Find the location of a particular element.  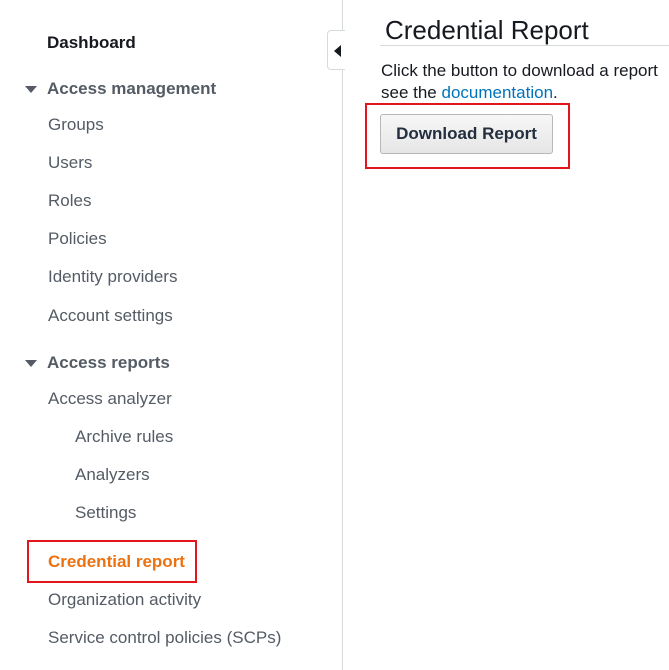

sidebar-item-users: Users is located at coordinates (70, 163).